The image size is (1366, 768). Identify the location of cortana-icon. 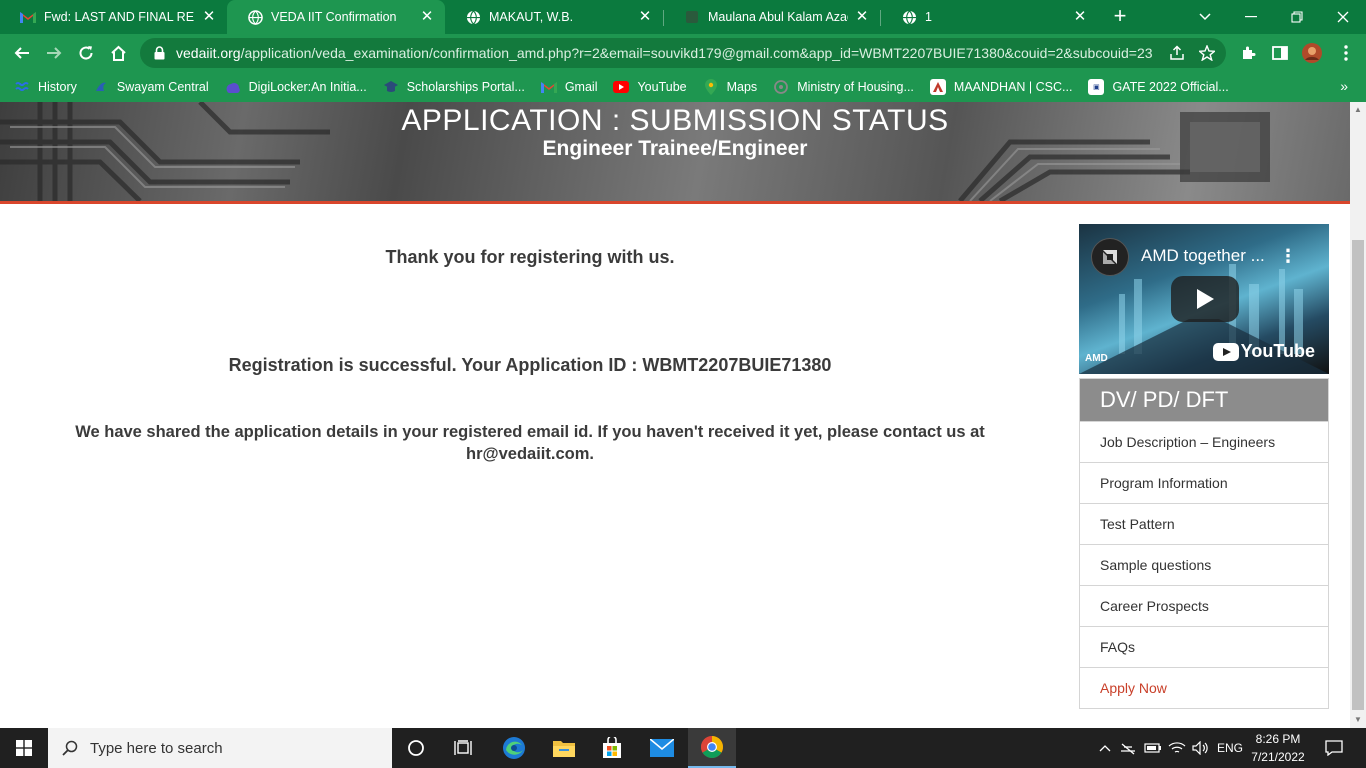
(416, 748).